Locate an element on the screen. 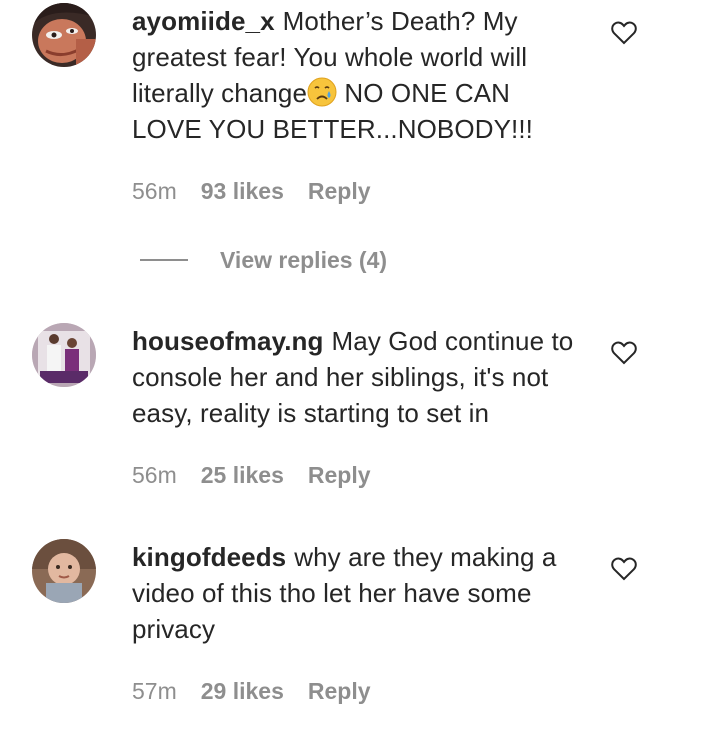 The image size is (720, 735). comment-meta: 57m 29 likes Reply is located at coordinates (251, 691).